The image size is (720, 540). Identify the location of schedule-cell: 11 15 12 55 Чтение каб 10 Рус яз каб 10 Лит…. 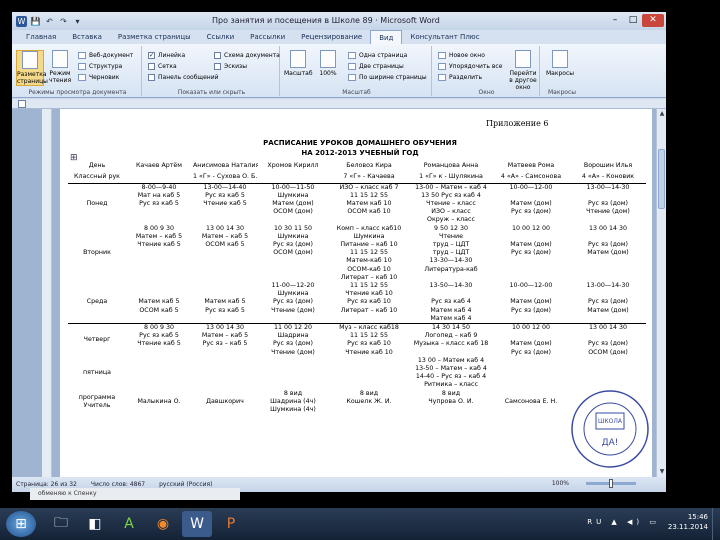
(369, 303).